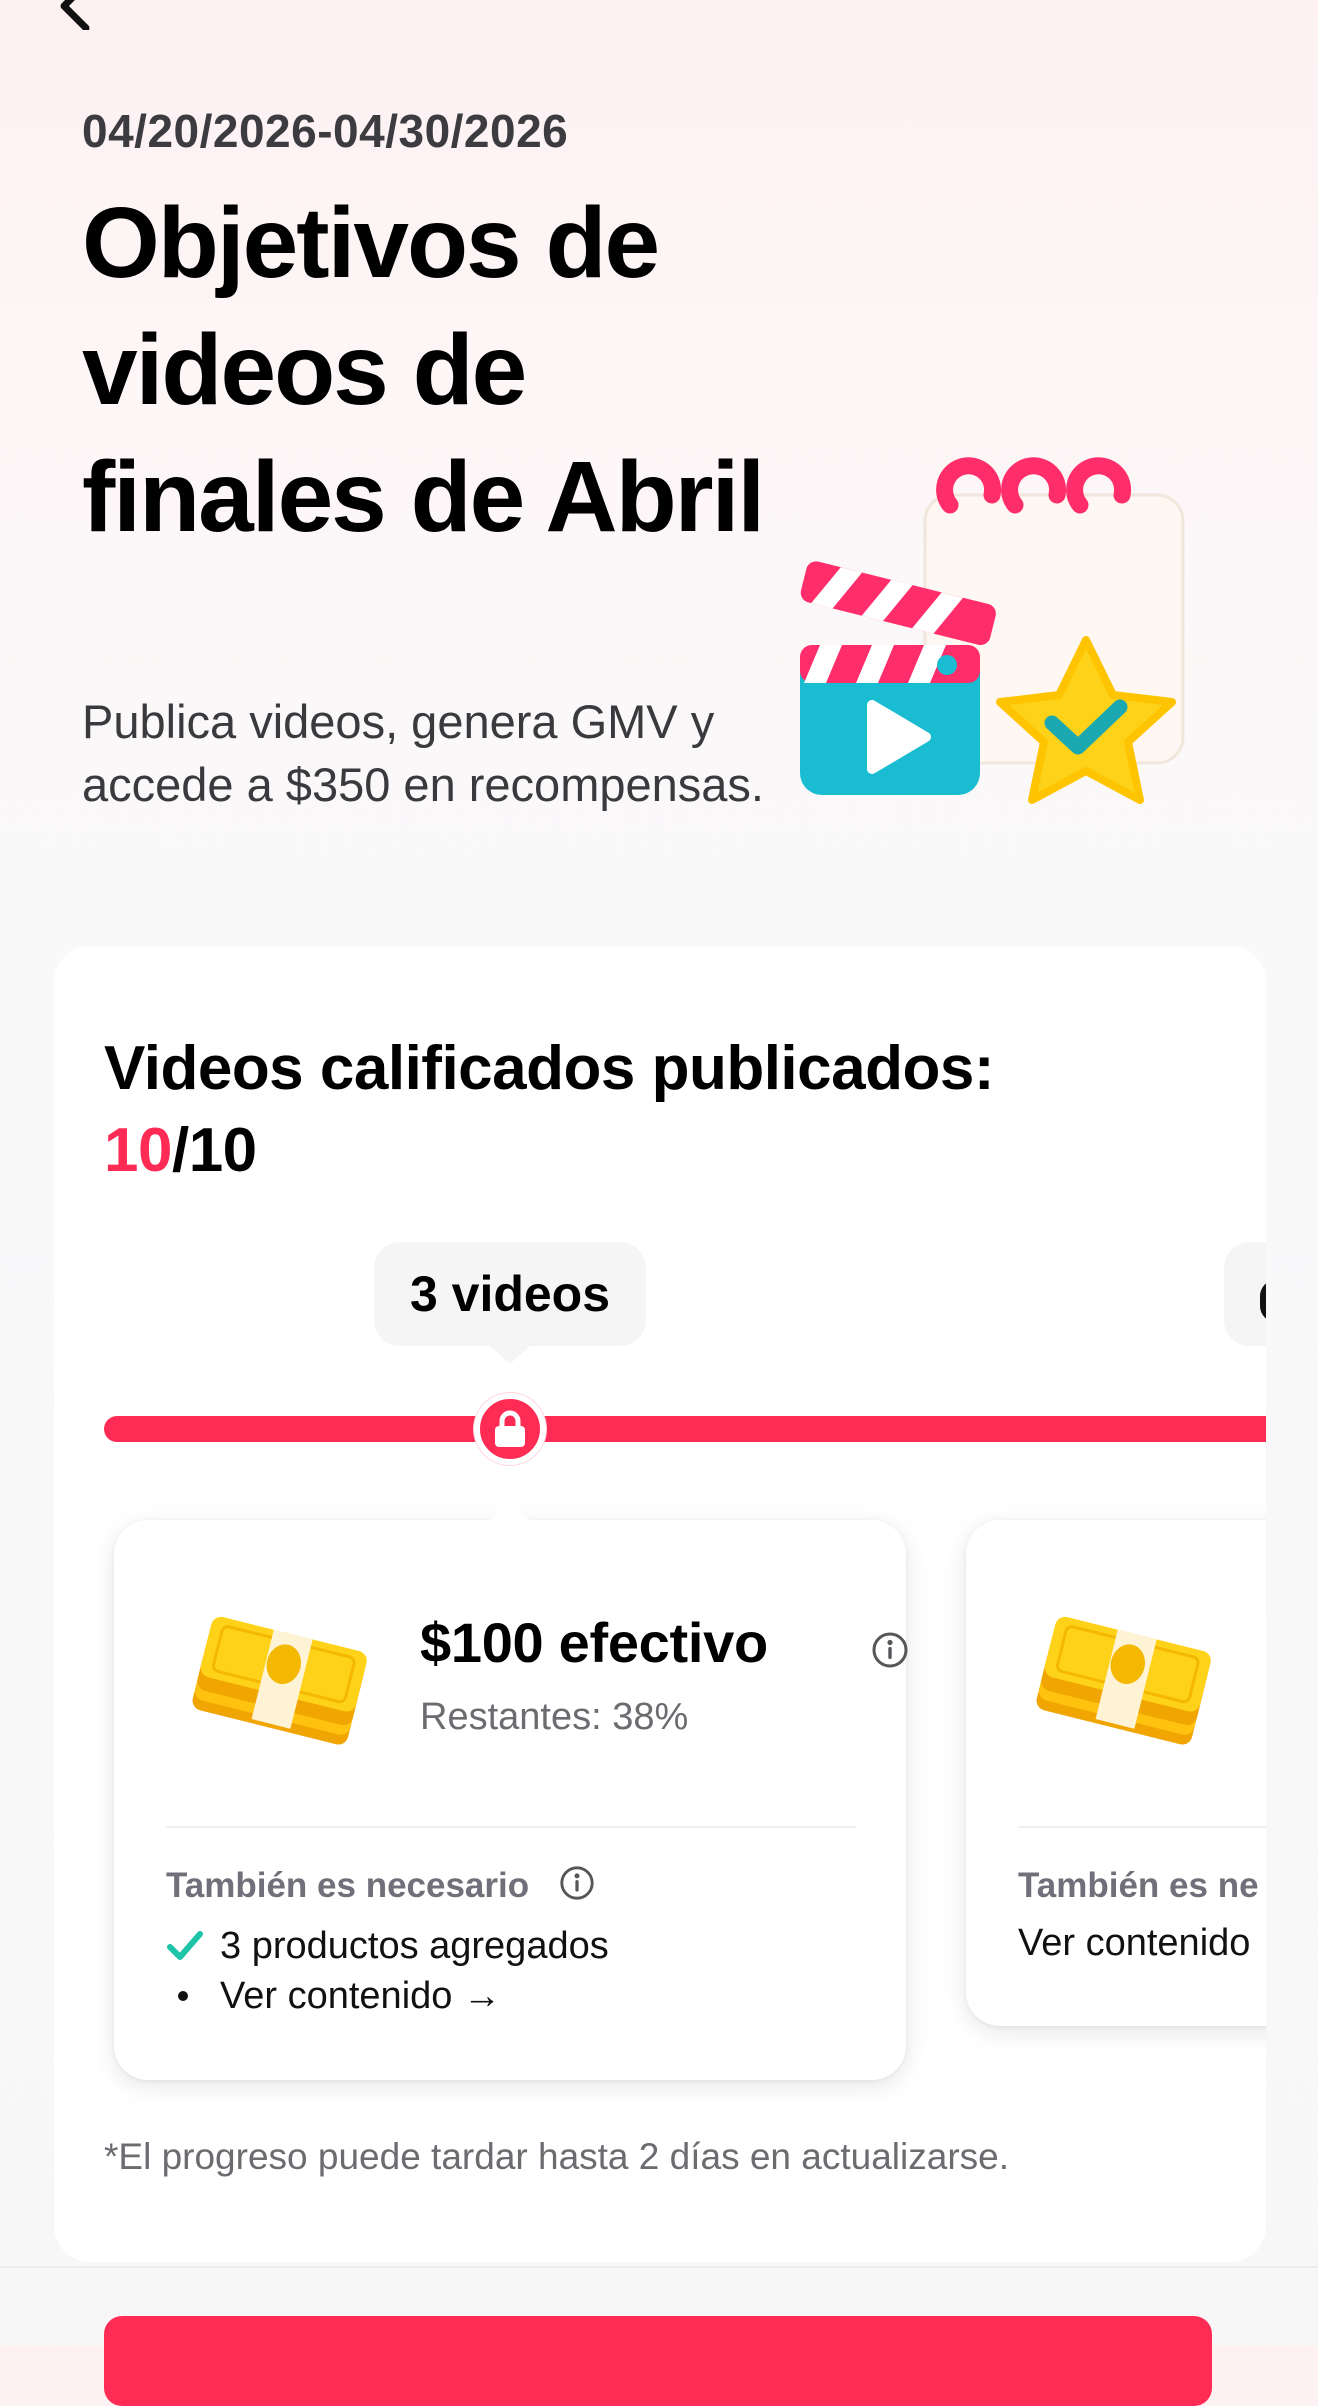  What do you see at coordinates (659, 2267) in the screenshot?
I see `bottom-divider` at bounding box center [659, 2267].